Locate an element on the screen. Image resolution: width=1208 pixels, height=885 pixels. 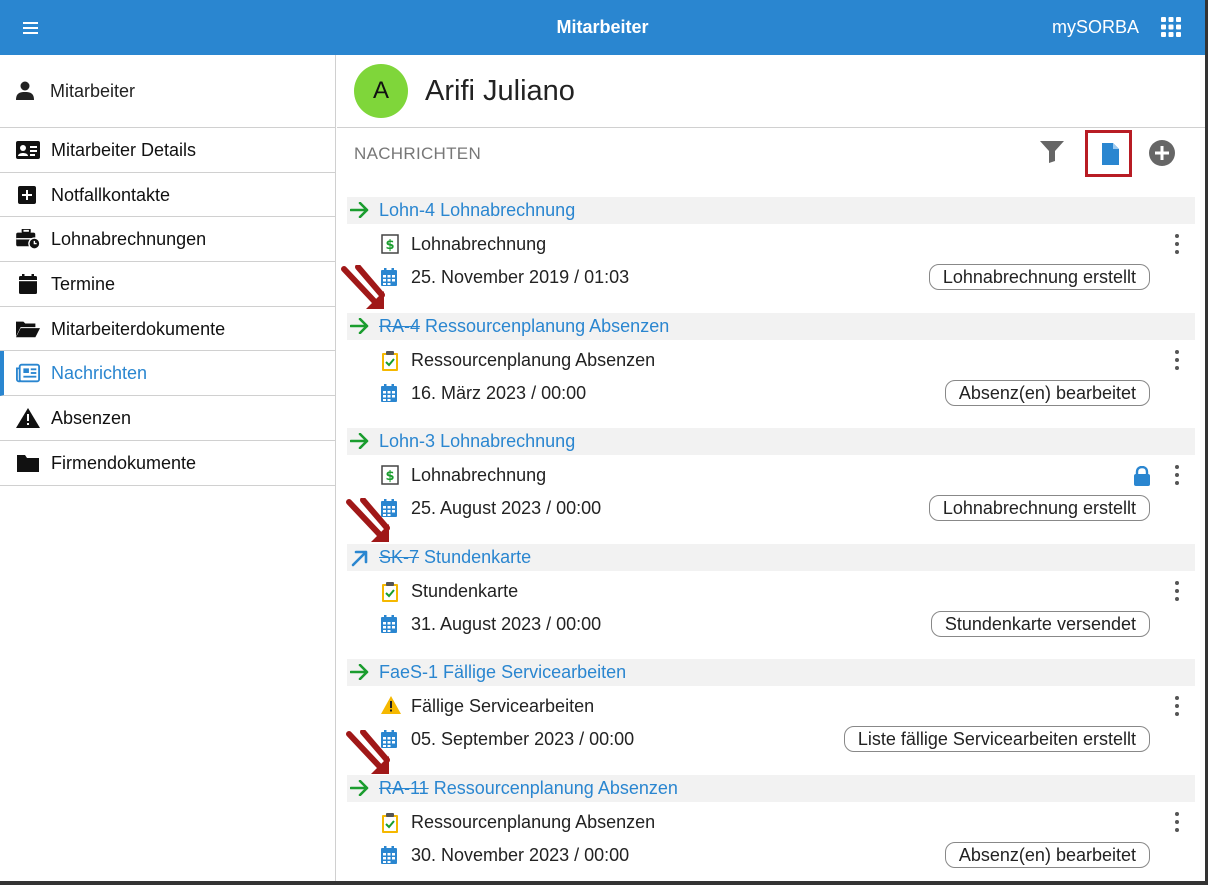
message-ref-struck: SK-7 is located at coordinates (399, 557).